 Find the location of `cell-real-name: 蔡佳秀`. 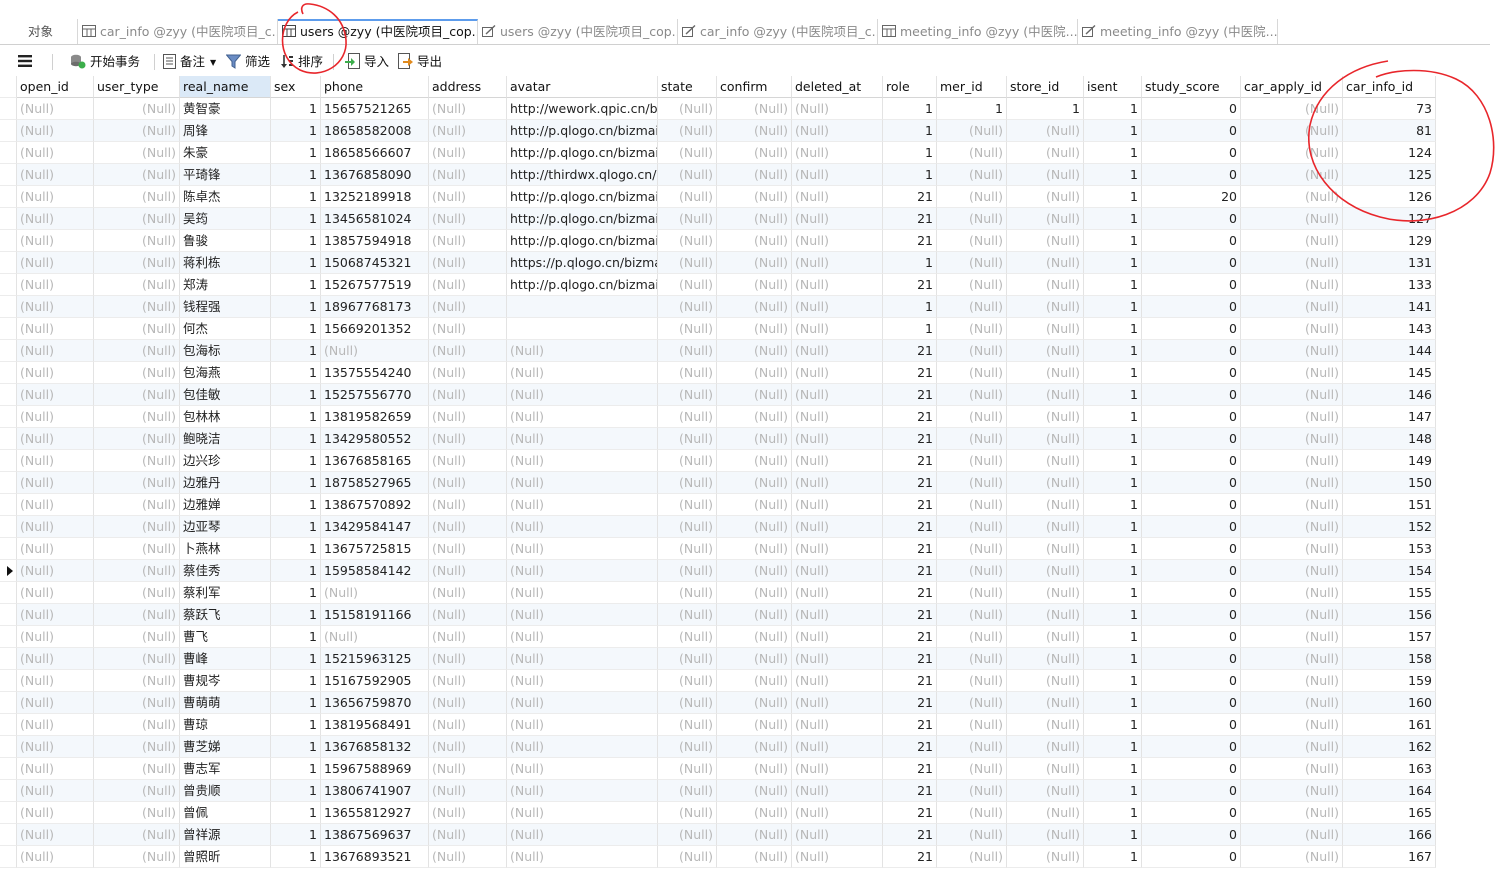

cell-real-name: 蔡佳秀 is located at coordinates (225, 571).